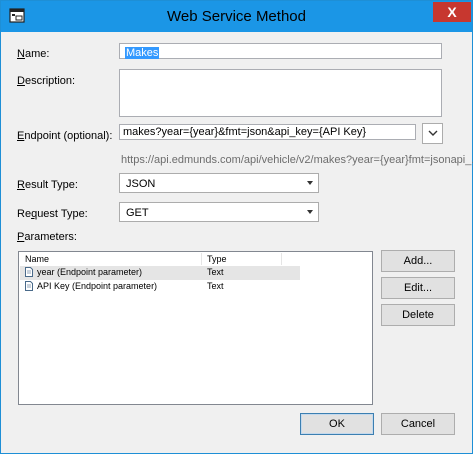  I want to click on request-type-select: GET, so click(219, 212).